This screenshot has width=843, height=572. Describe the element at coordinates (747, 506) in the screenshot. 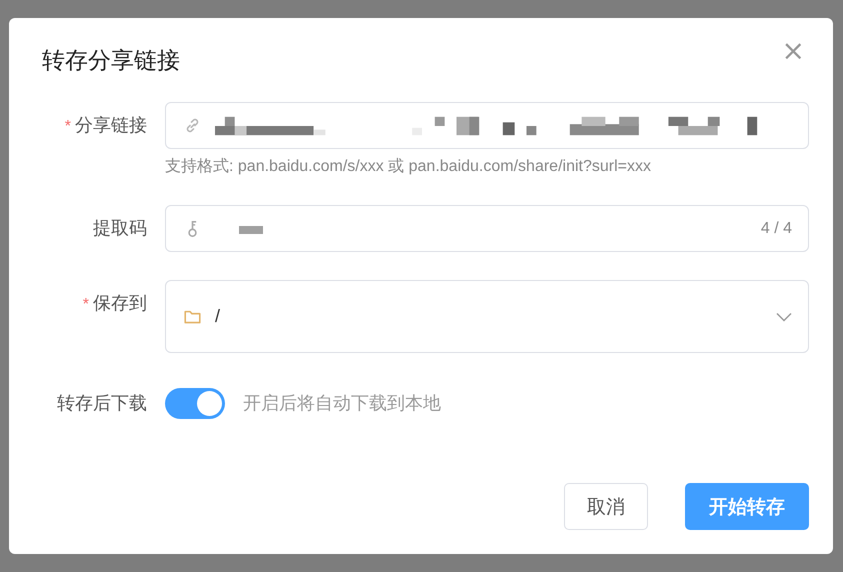

I see `start-transfer-button: 开始转存` at that location.